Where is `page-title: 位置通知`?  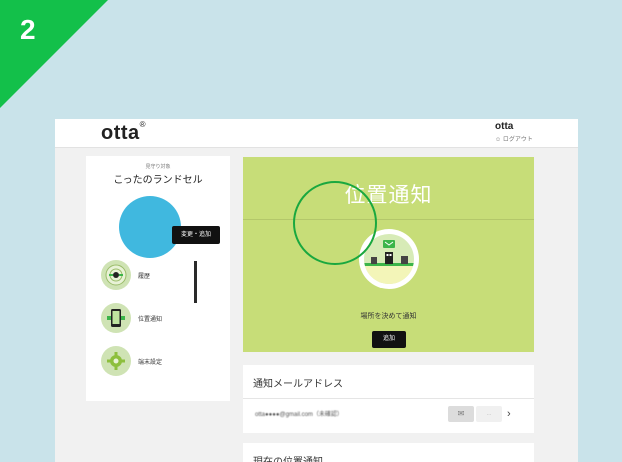
page-title: 位置通知 is located at coordinates (388, 195).